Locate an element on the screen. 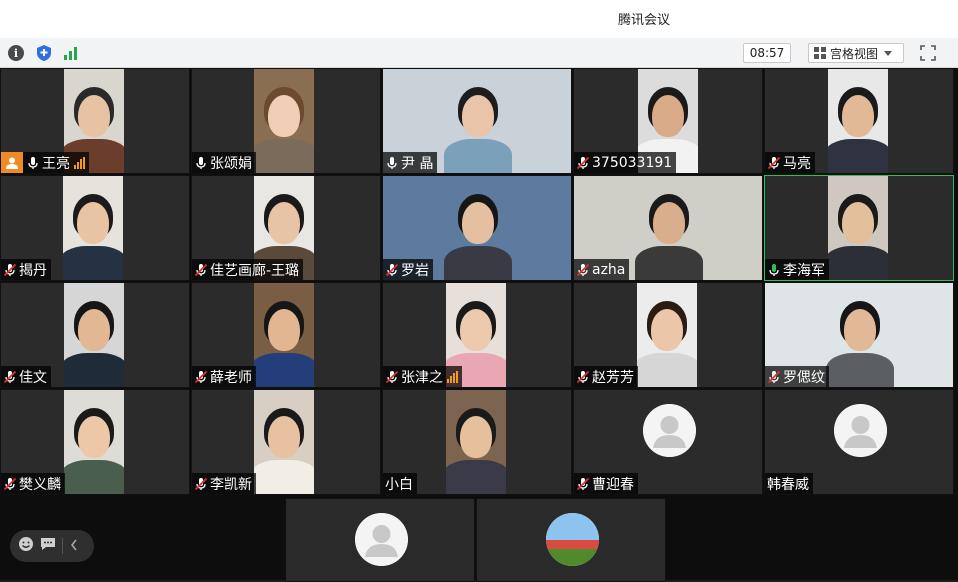  participant-name: 韩春威 is located at coordinates (788, 484).